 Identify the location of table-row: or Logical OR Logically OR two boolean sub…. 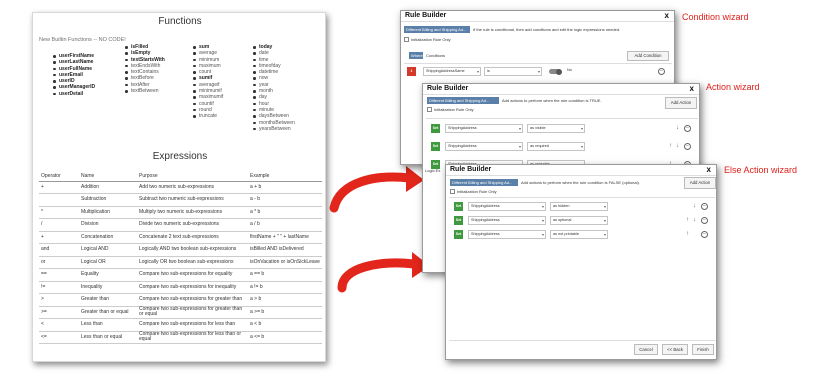
(180, 262).